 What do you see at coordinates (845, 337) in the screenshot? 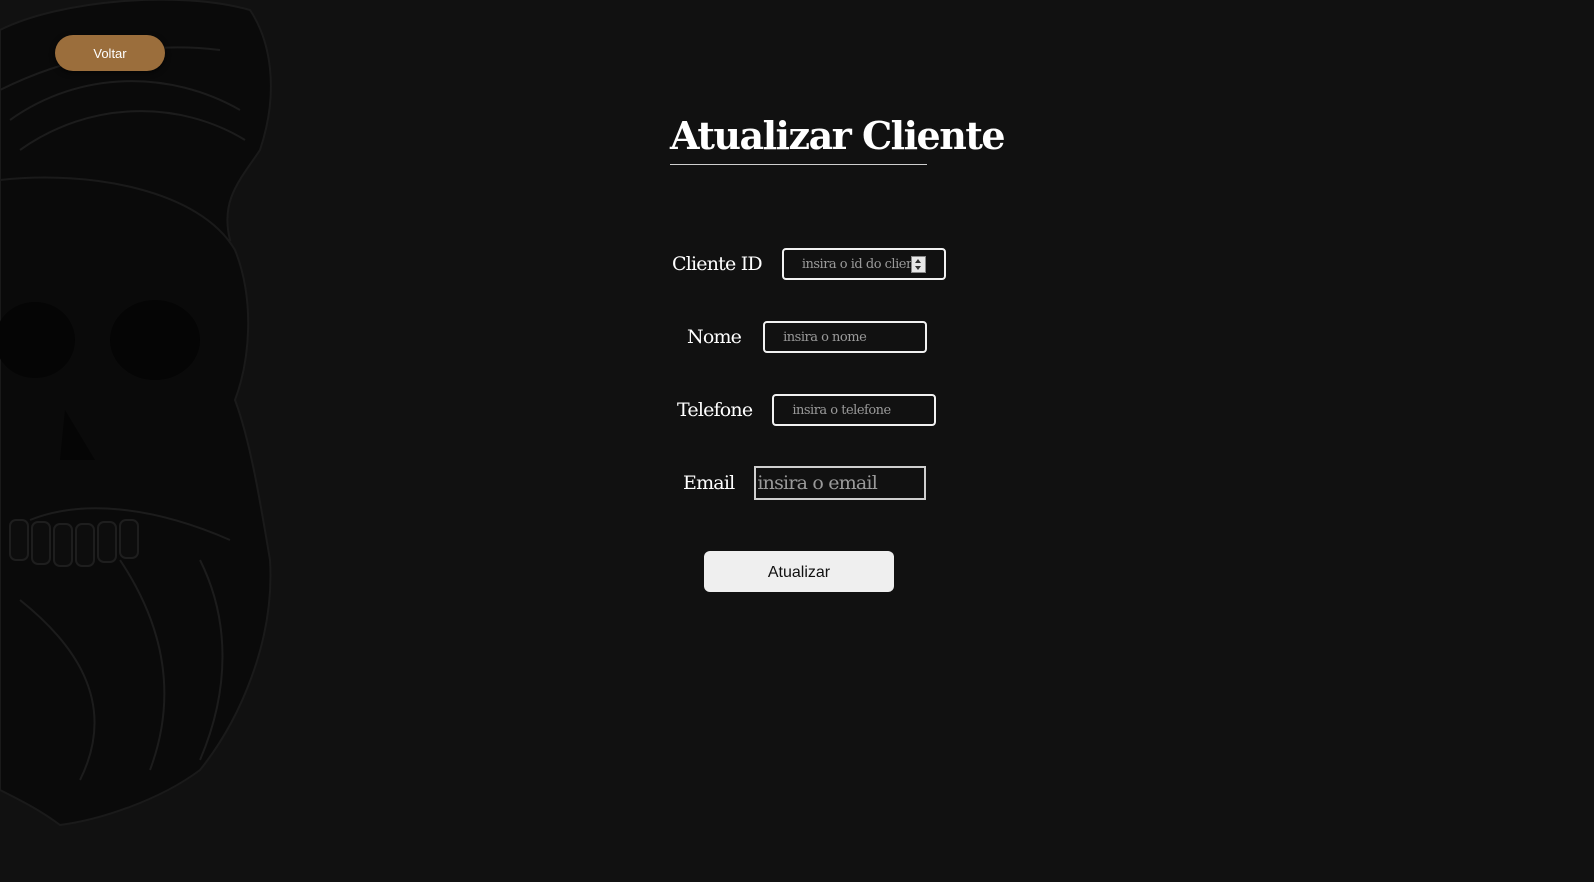
I see `nome-input` at bounding box center [845, 337].